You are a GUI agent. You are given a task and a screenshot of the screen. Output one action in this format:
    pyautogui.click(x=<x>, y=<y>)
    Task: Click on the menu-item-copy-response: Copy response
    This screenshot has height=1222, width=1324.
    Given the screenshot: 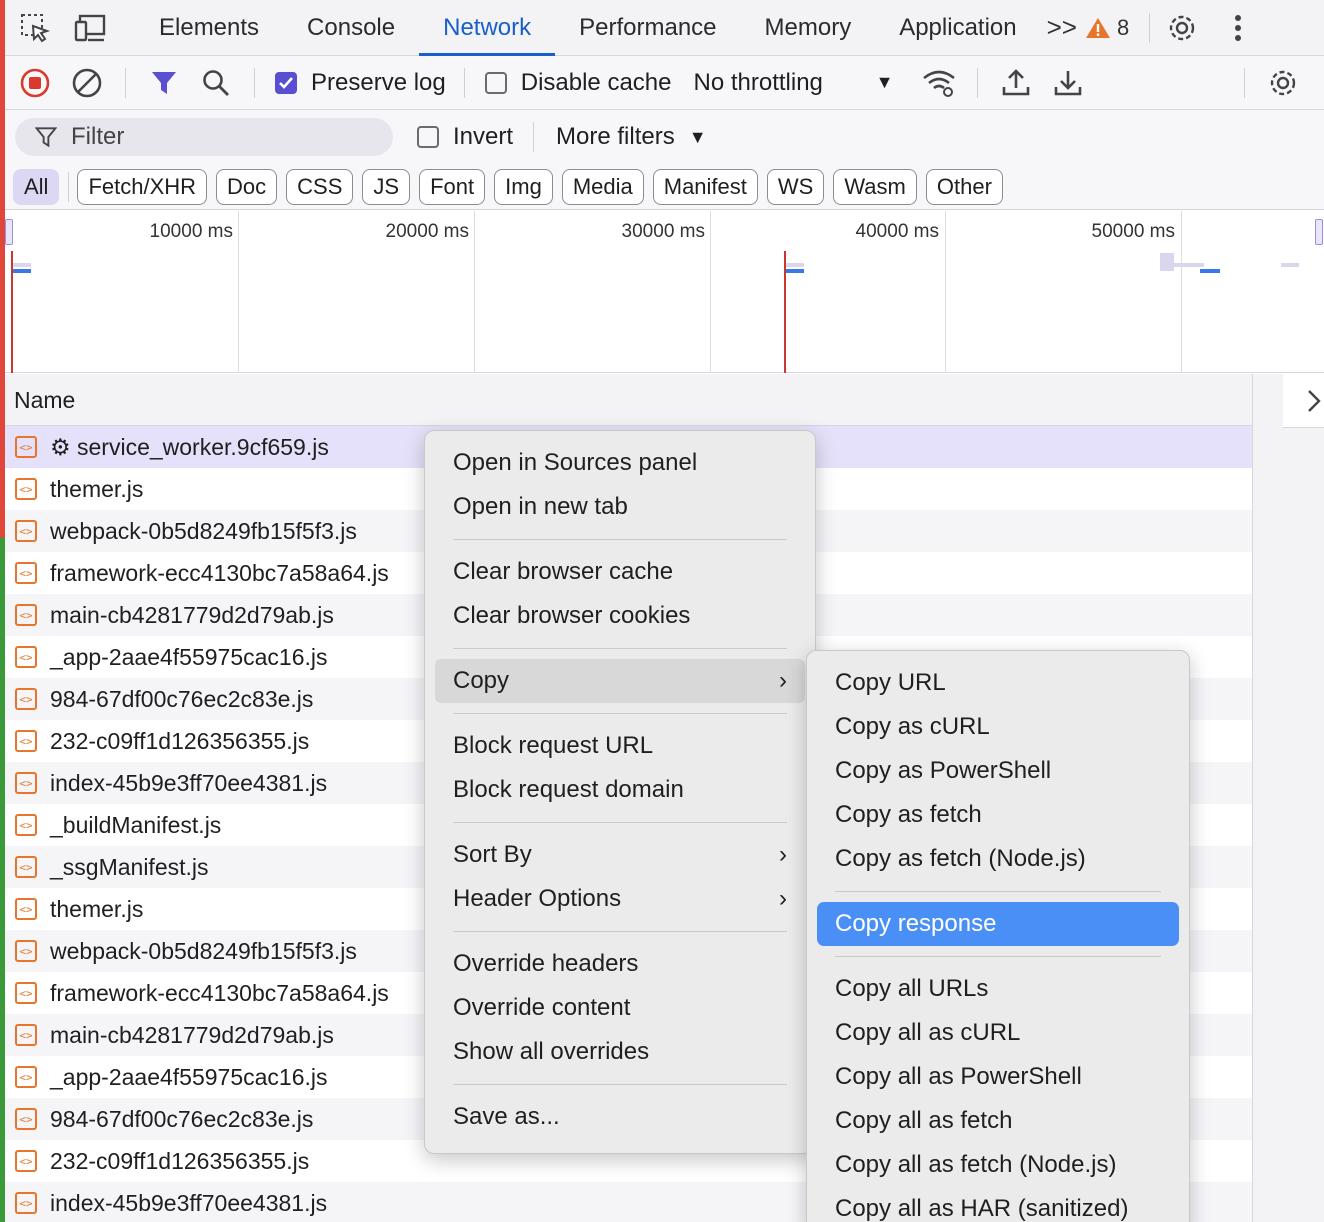 What is the action you would take?
    pyautogui.click(x=998, y=924)
    